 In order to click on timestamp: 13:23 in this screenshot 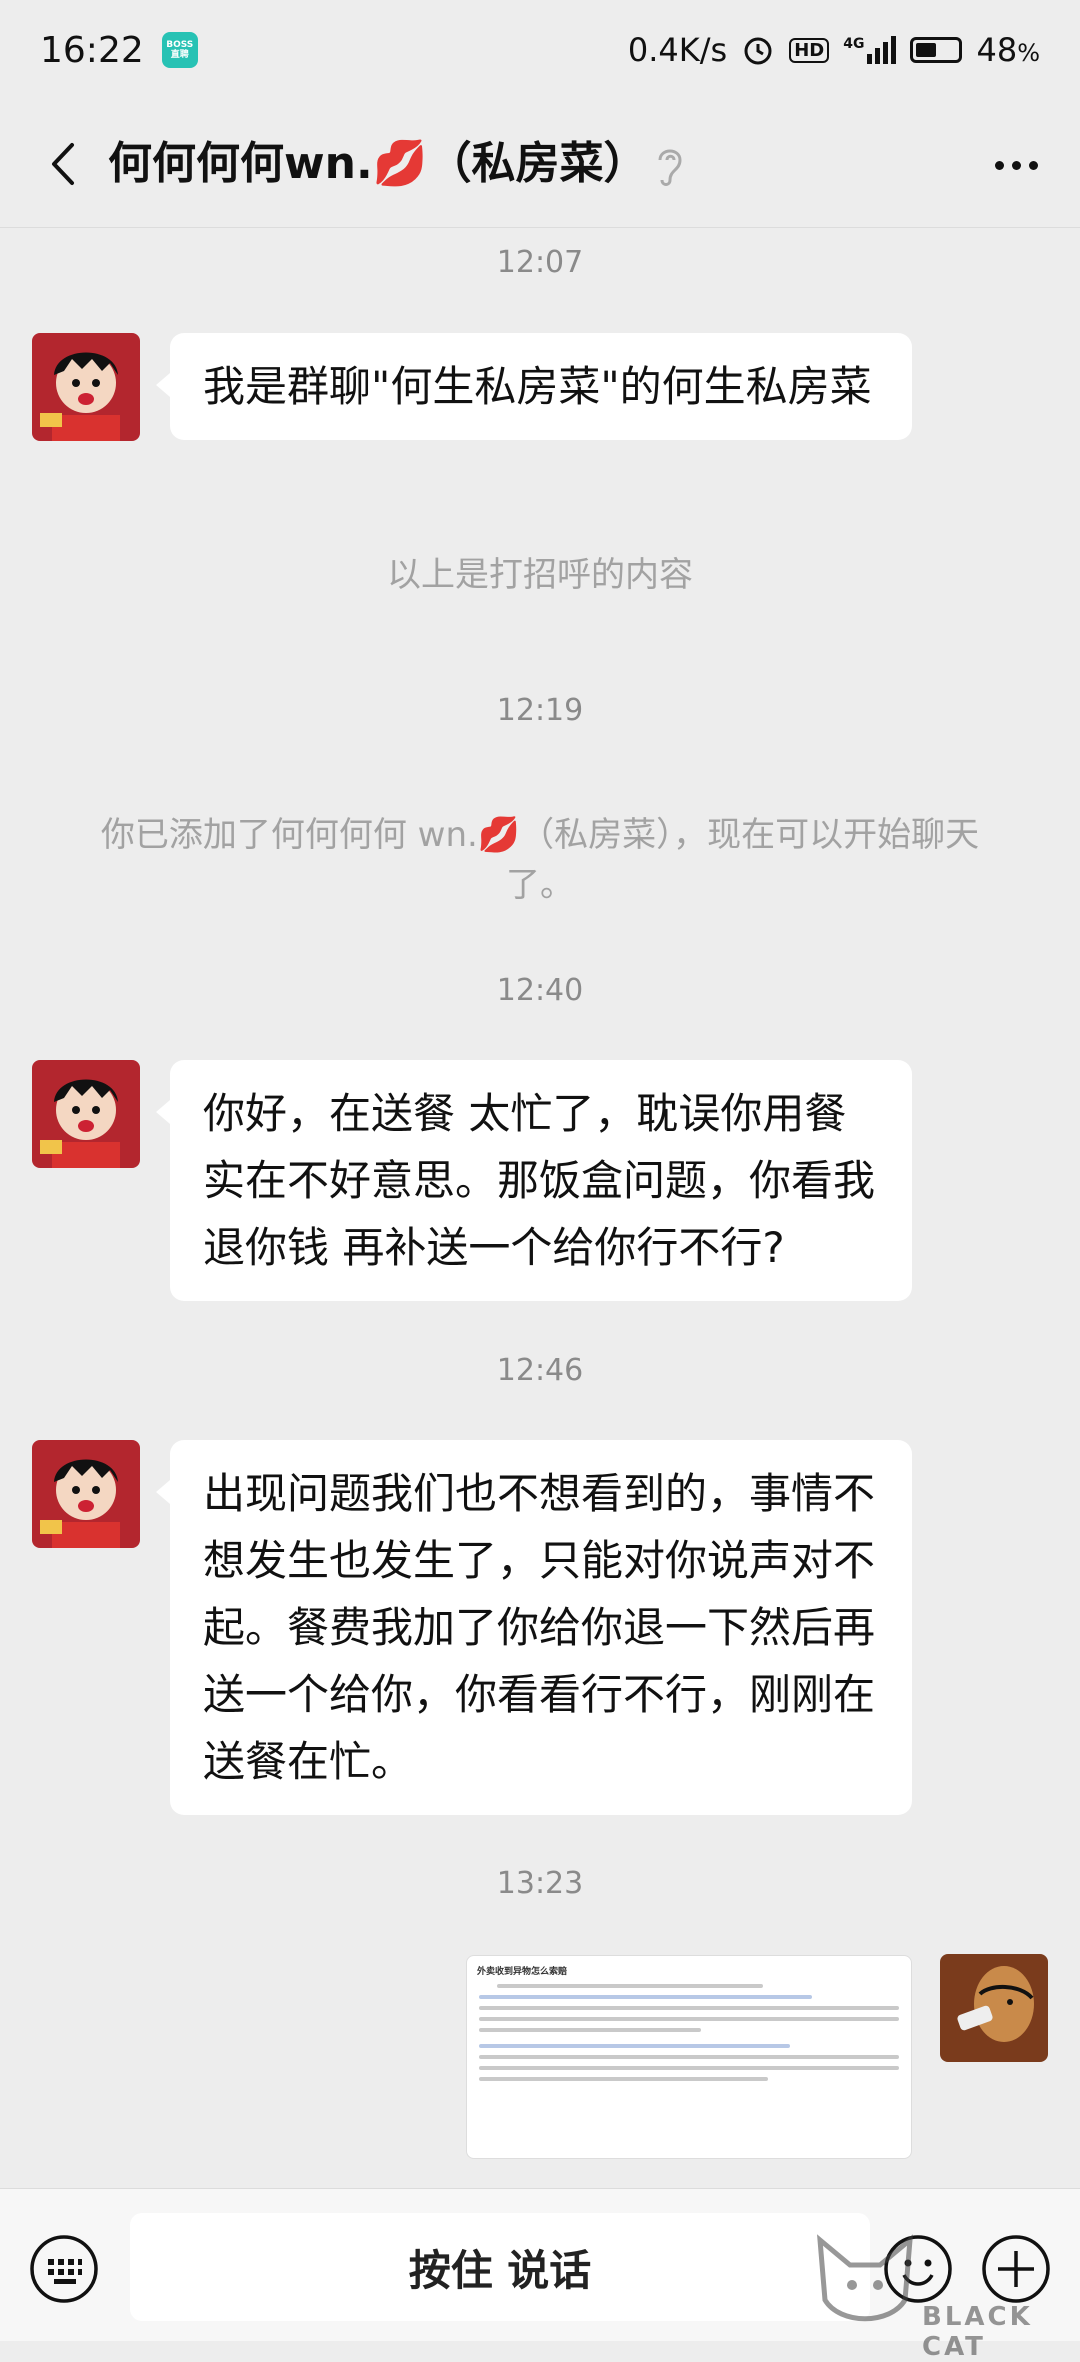, I will do `click(540, 1883)`.